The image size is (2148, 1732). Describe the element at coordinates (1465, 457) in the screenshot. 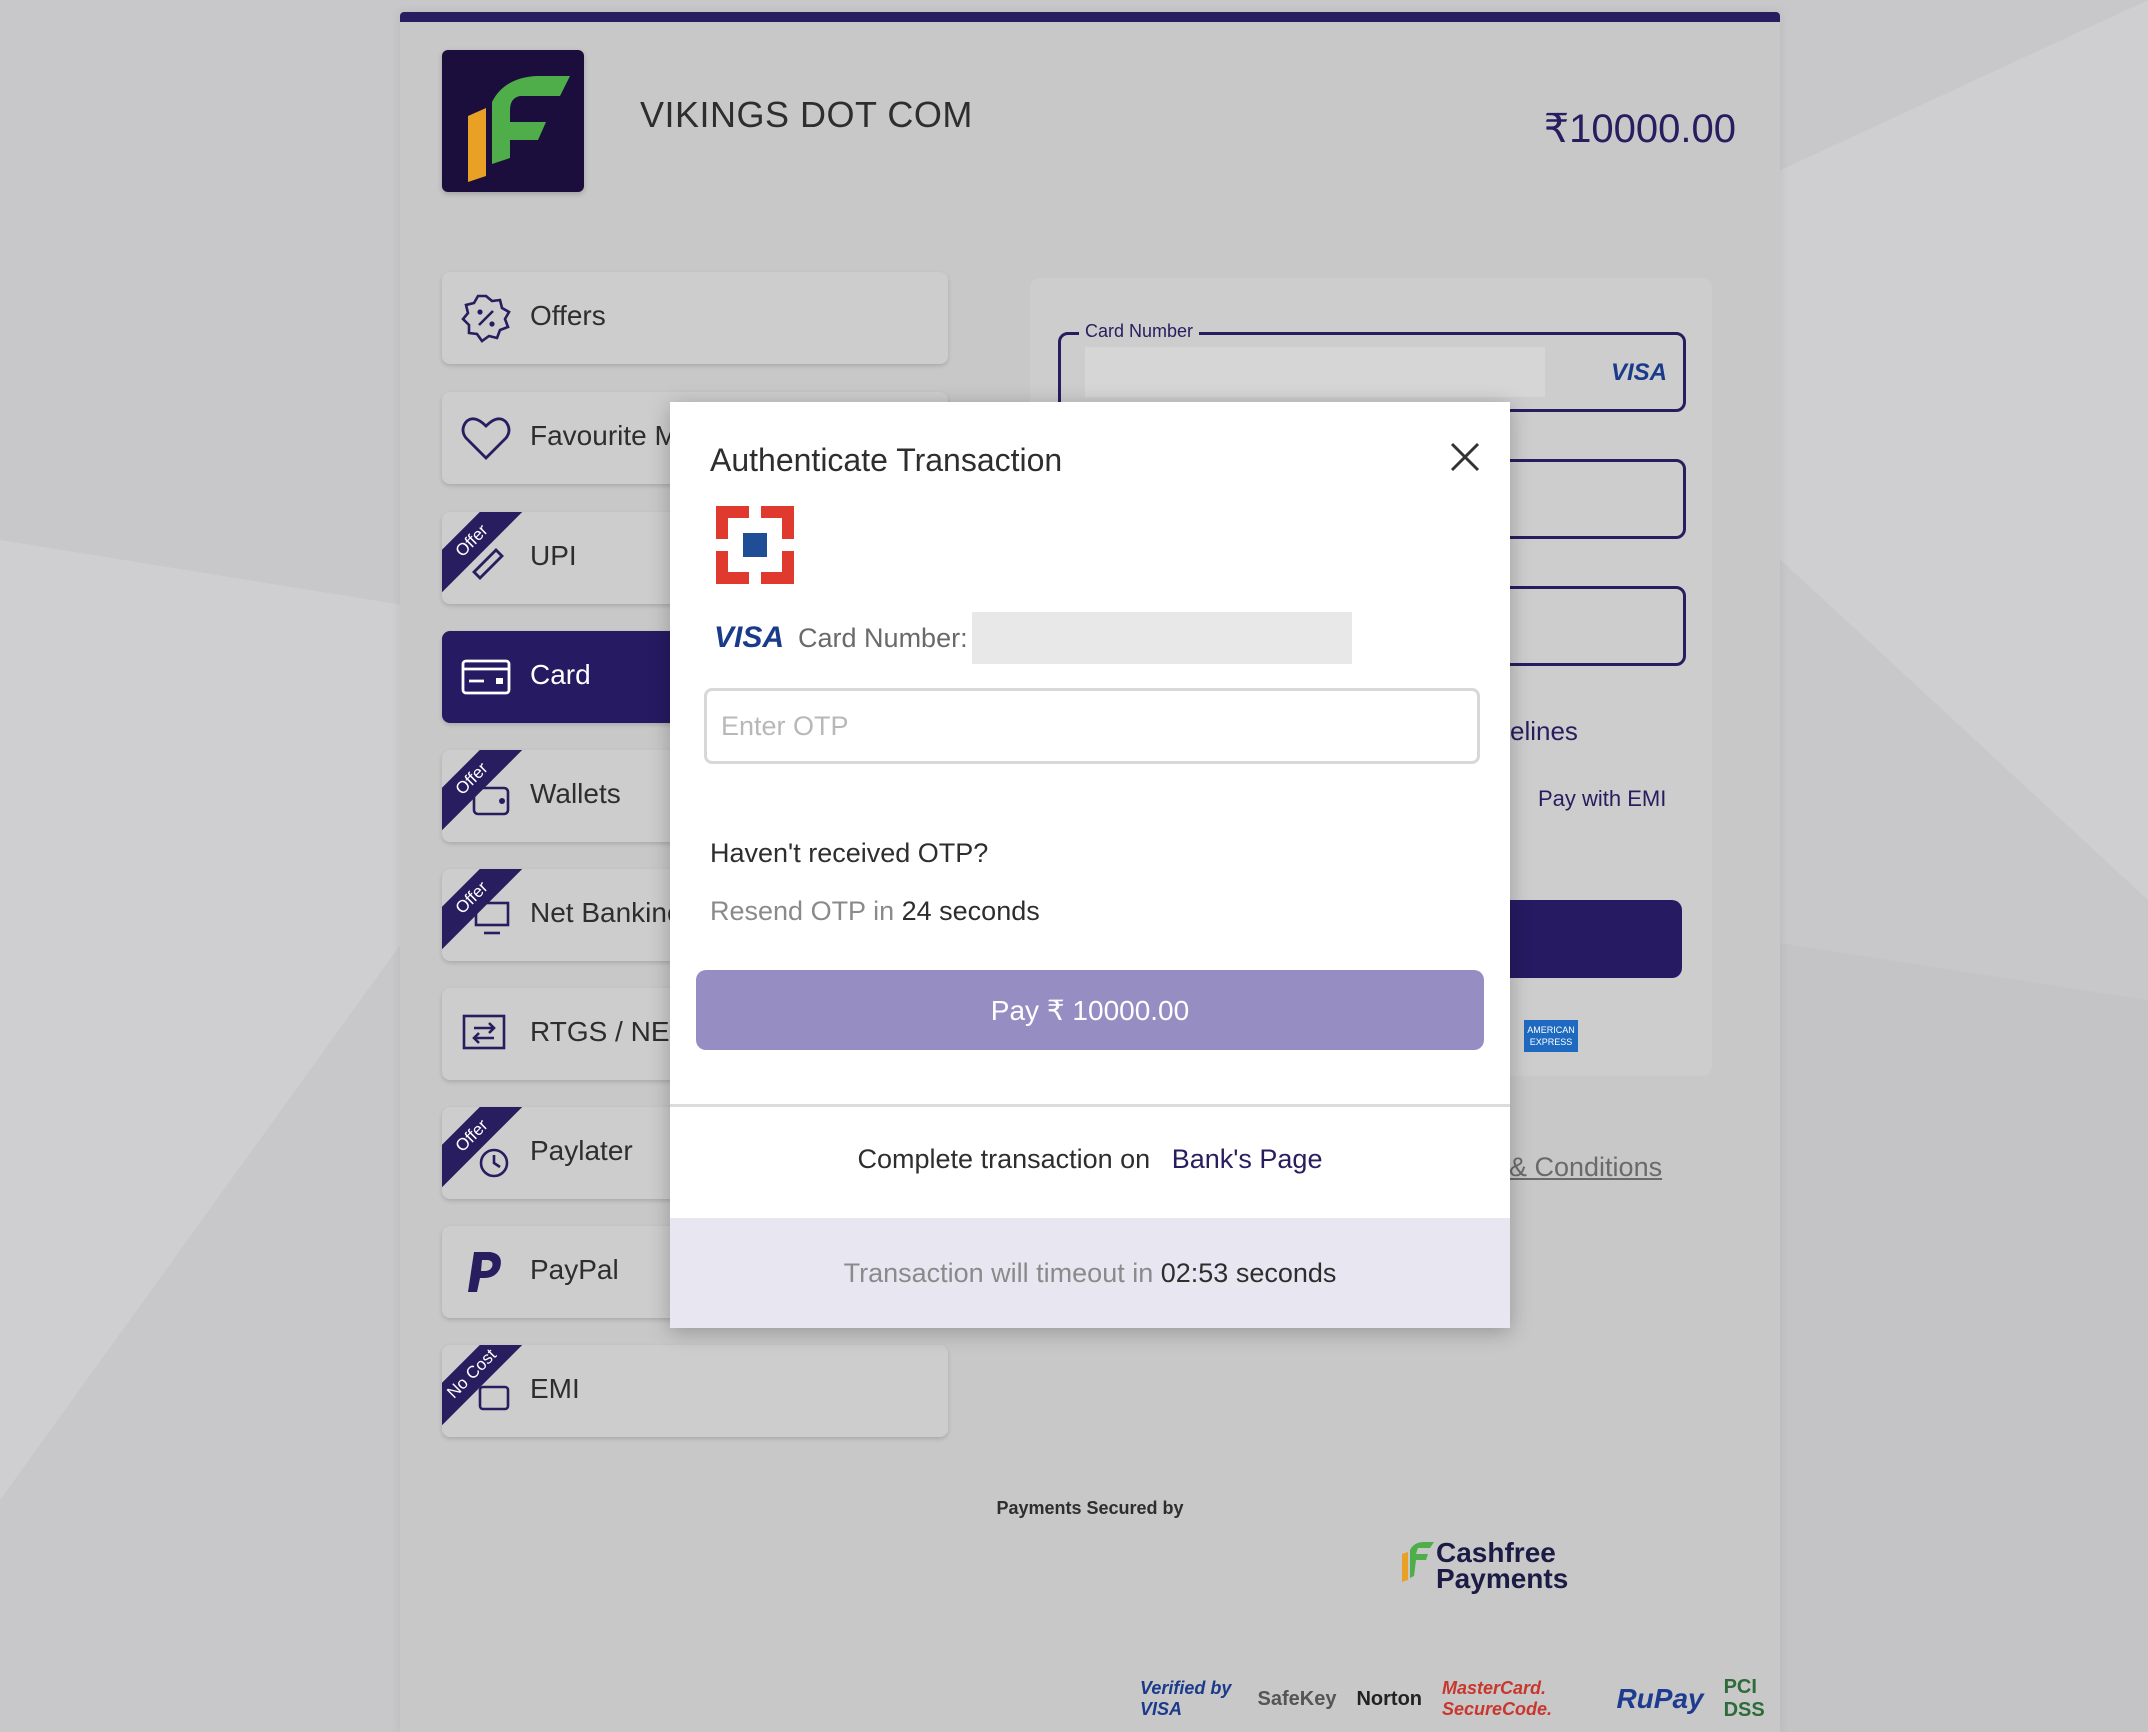

I see `close-icon` at that location.